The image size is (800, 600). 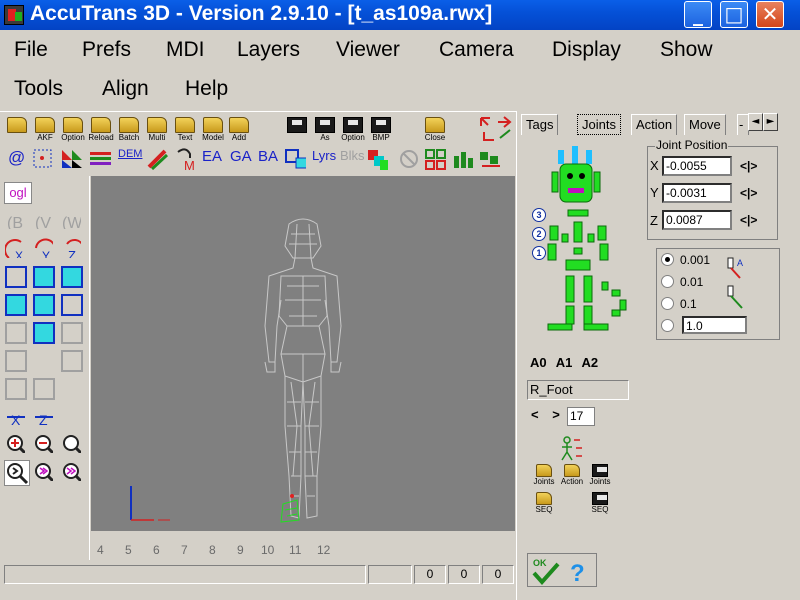 I want to click on rotate-x-icon: X, so click(x=15, y=248).